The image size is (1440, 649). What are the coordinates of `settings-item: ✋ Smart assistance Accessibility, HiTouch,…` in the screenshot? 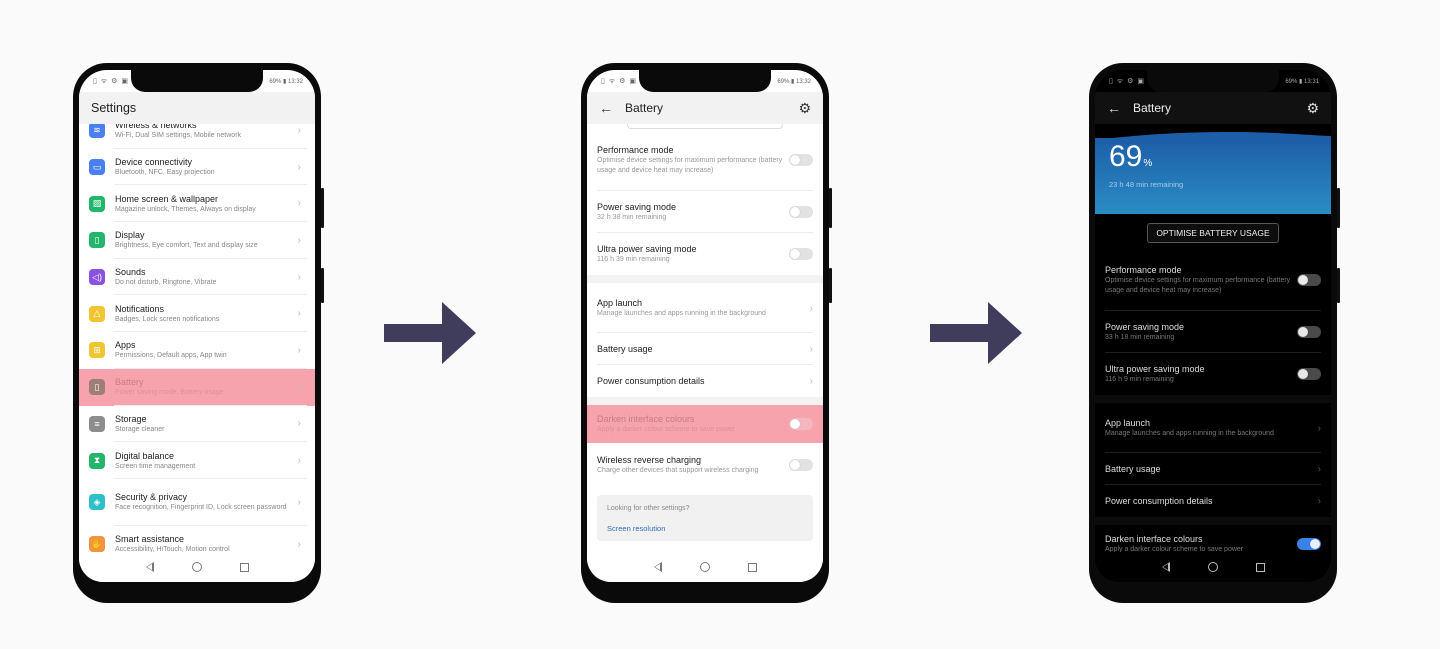 It's located at (197, 539).